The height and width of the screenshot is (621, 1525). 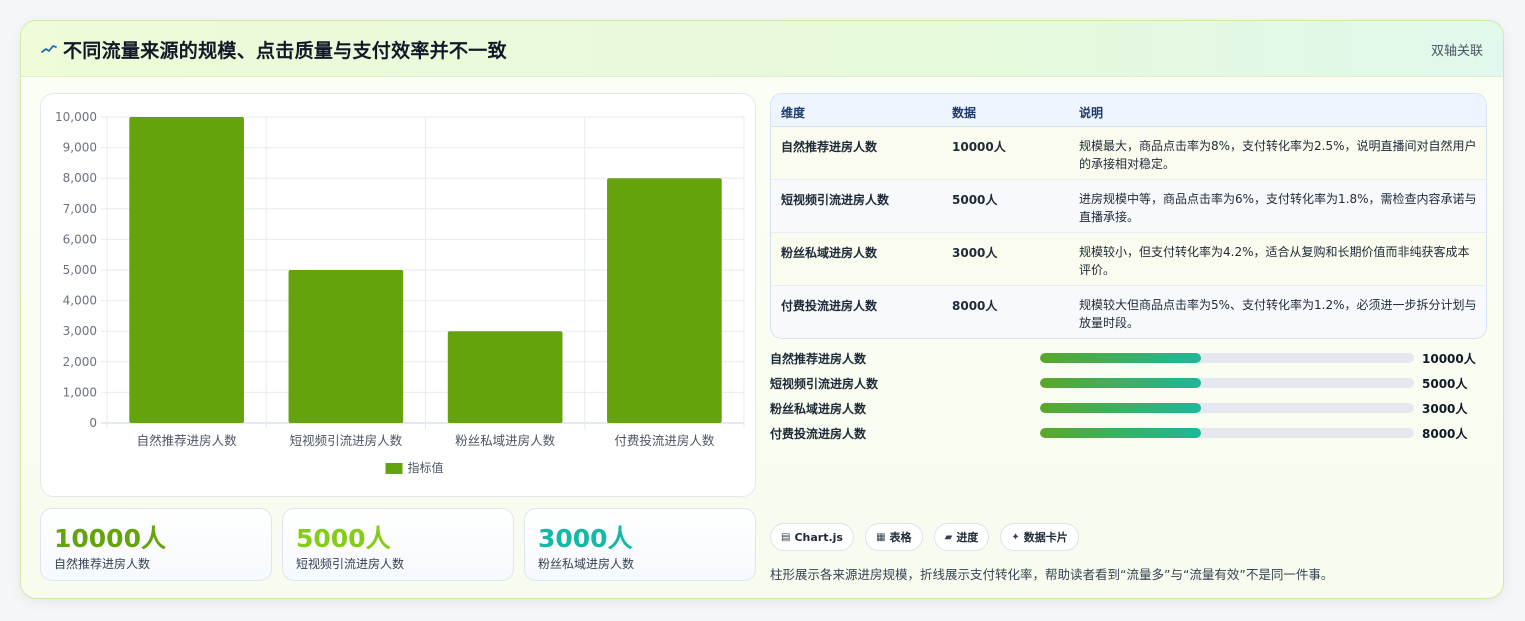 What do you see at coordinates (762, 49) in the screenshot?
I see `card-header: 不同流量来源的规模、点击质量与支付效率并不一致 双轴关联` at bounding box center [762, 49].